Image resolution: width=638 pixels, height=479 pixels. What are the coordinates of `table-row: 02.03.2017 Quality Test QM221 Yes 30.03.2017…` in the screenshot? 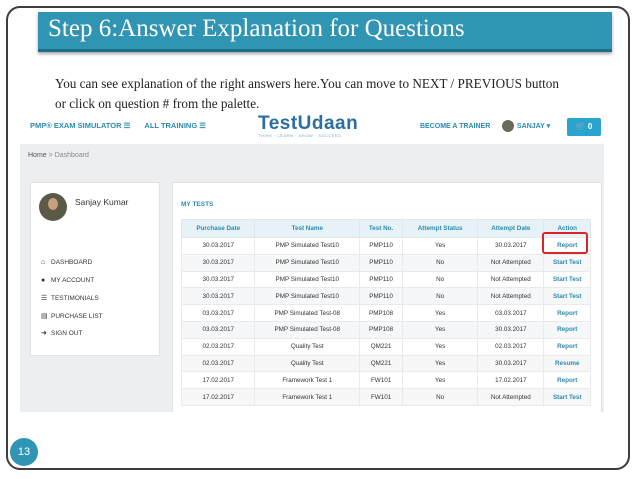 It's located at (385, 363).